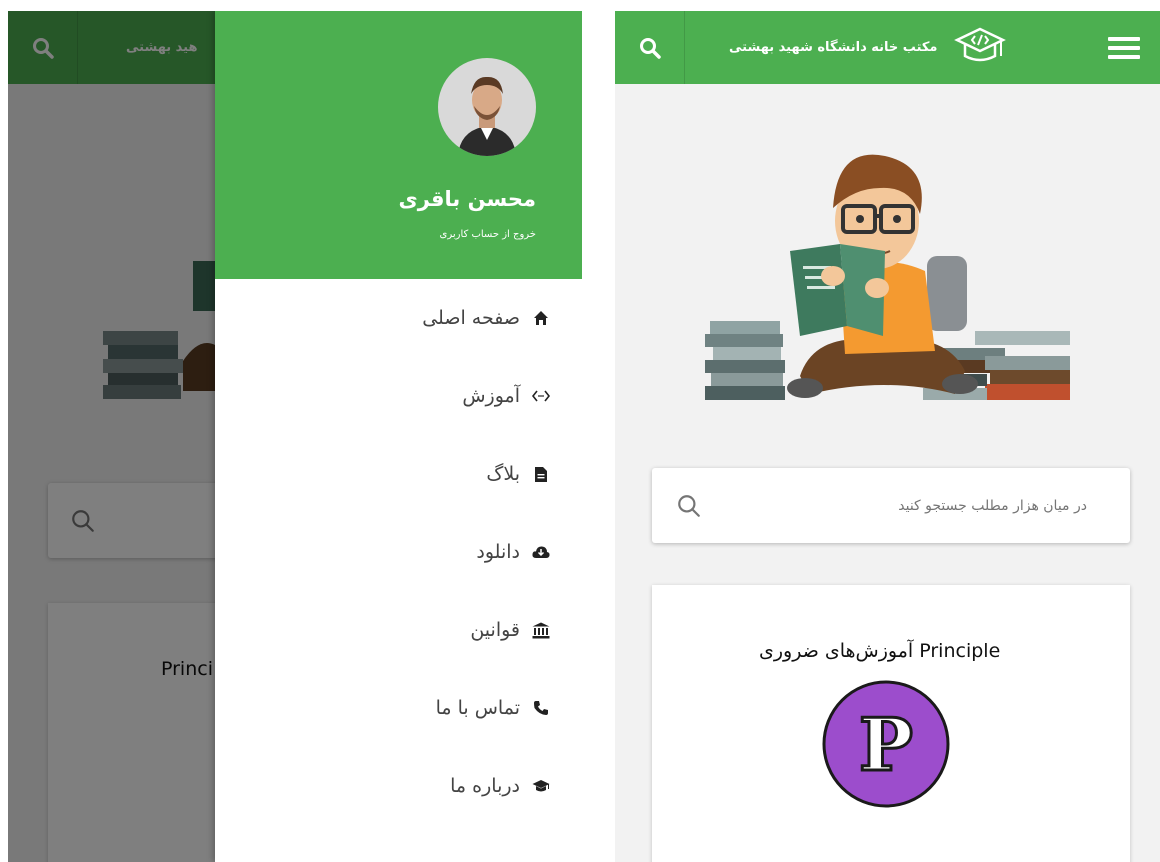  What do you see at coordinates (477, 708) in the screenshot?
I see `menu-item-label: تماس با ما` at bounding box center [477, 708].